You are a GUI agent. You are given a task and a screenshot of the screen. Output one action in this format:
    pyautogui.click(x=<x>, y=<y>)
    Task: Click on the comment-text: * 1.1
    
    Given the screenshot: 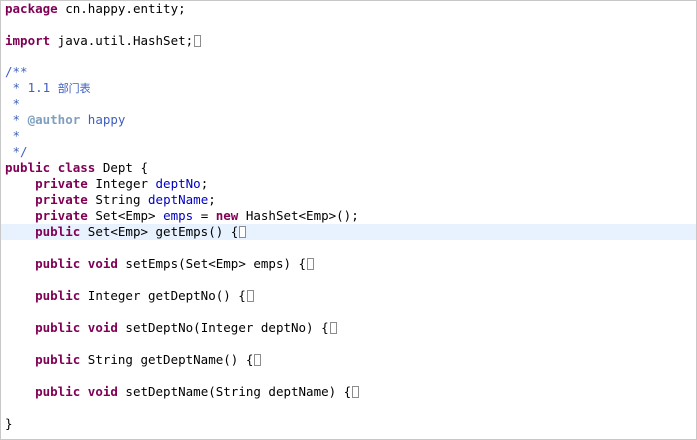 What is the action you would take?
    pyautogui.click(x=31, y=87)
    